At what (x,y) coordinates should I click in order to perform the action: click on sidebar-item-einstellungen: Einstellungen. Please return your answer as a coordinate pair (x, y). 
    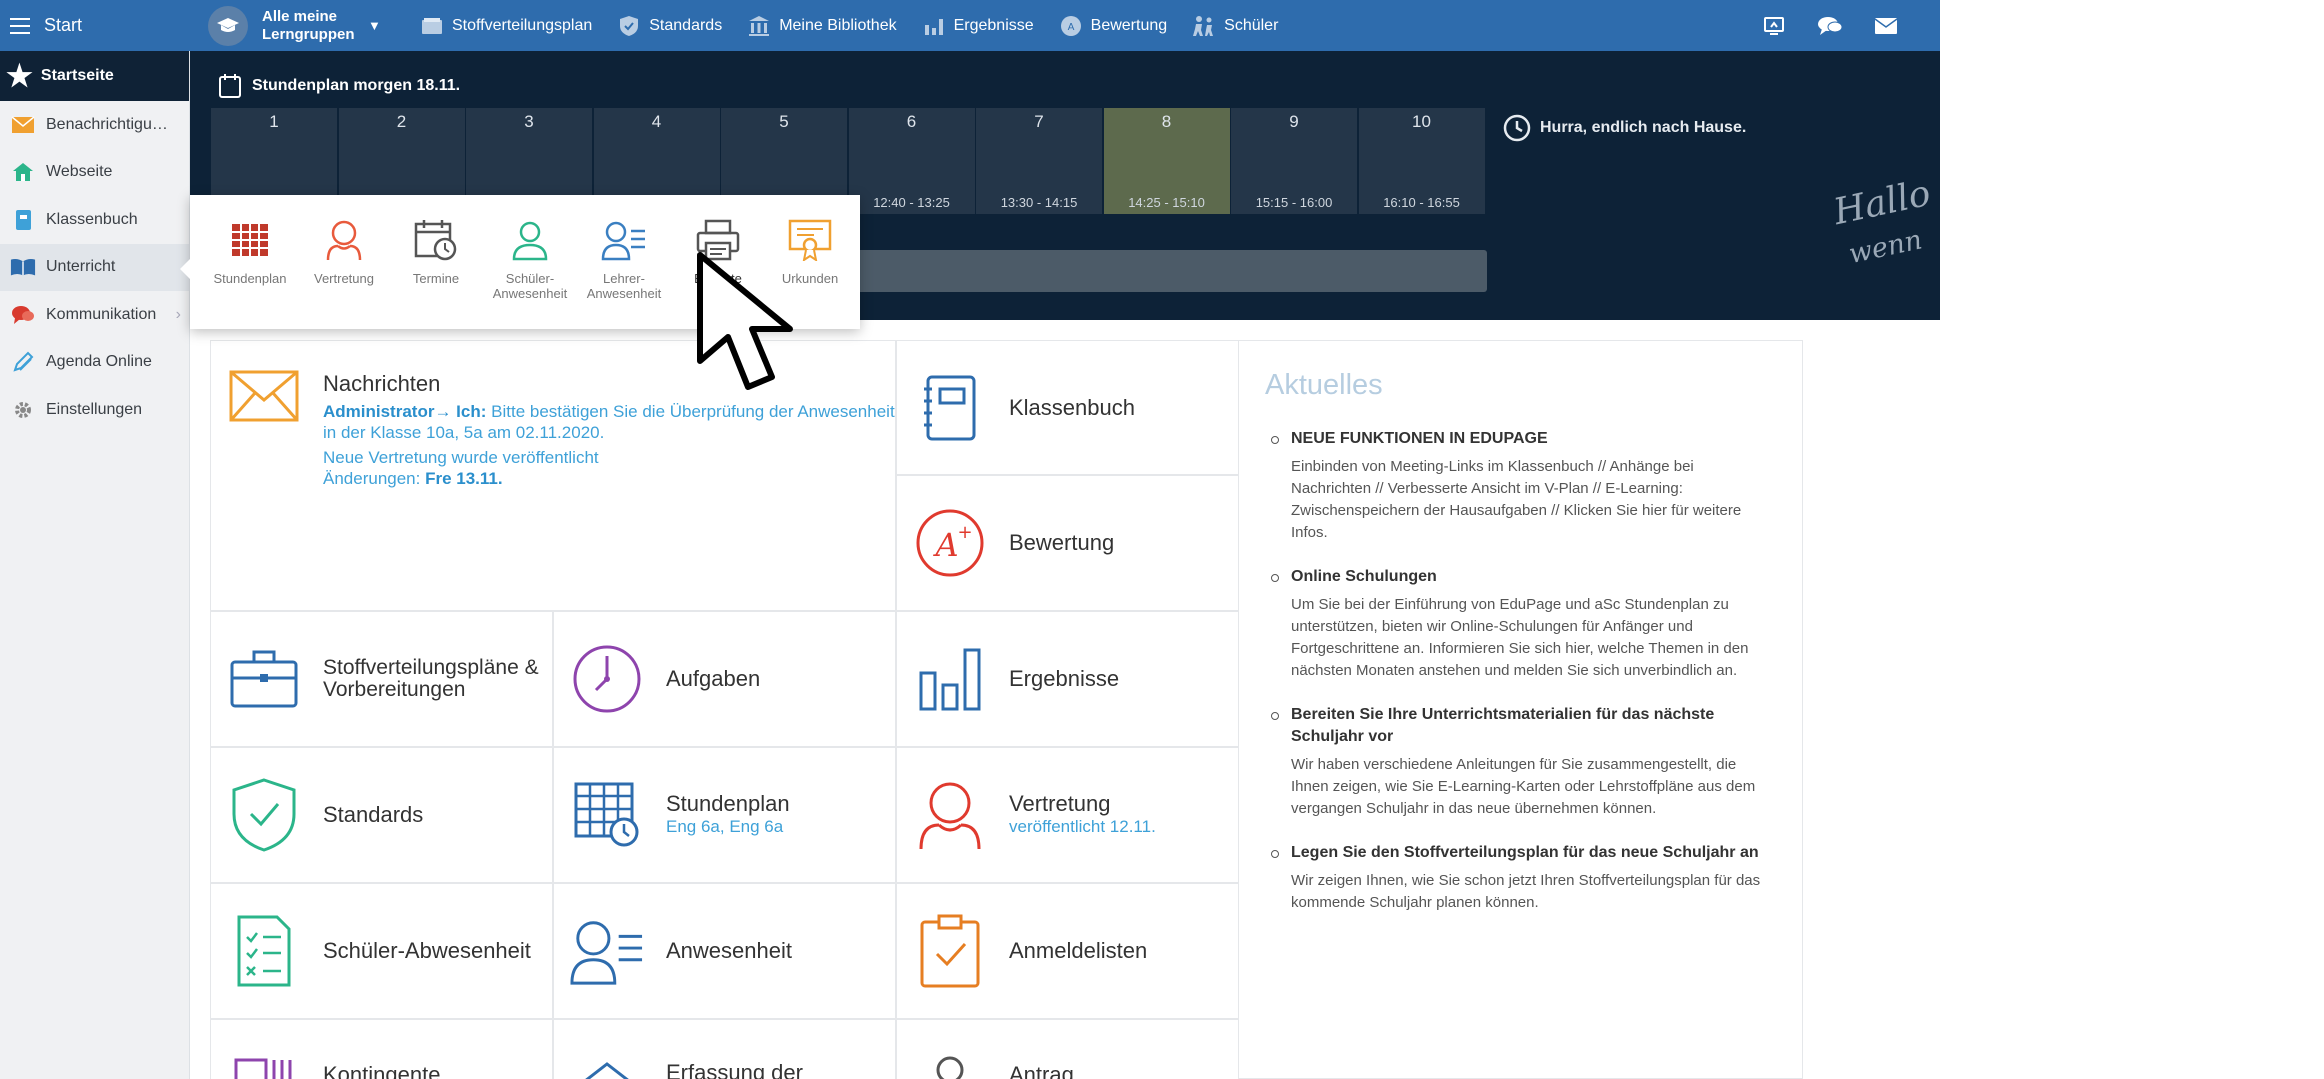
    Looking at the image, I should click on (94, 410).